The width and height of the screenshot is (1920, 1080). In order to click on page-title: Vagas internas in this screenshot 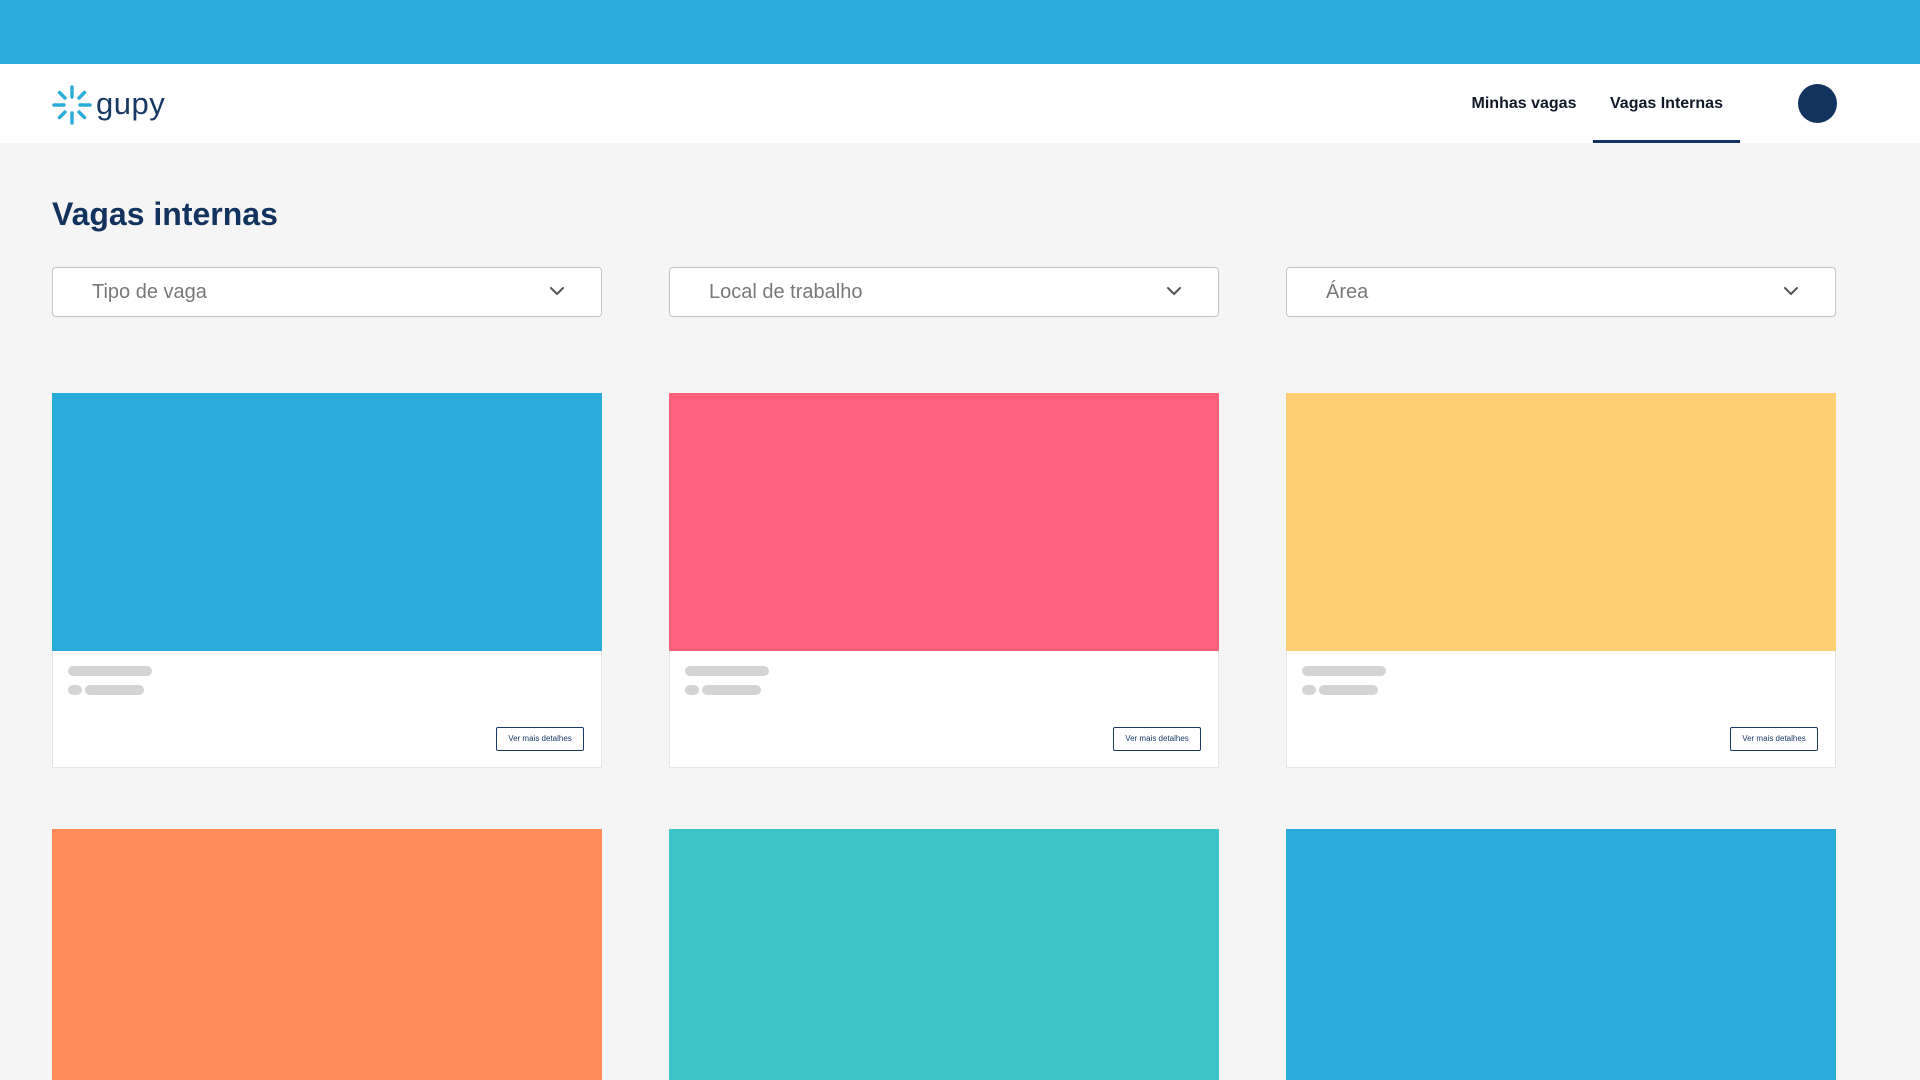, I will do `click(165, 214)`.